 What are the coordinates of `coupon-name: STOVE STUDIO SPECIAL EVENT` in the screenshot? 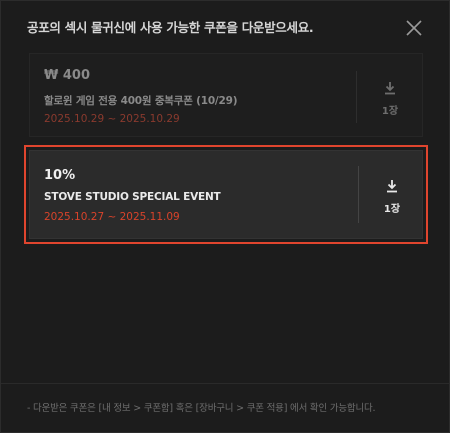 It's located at (132, 197).